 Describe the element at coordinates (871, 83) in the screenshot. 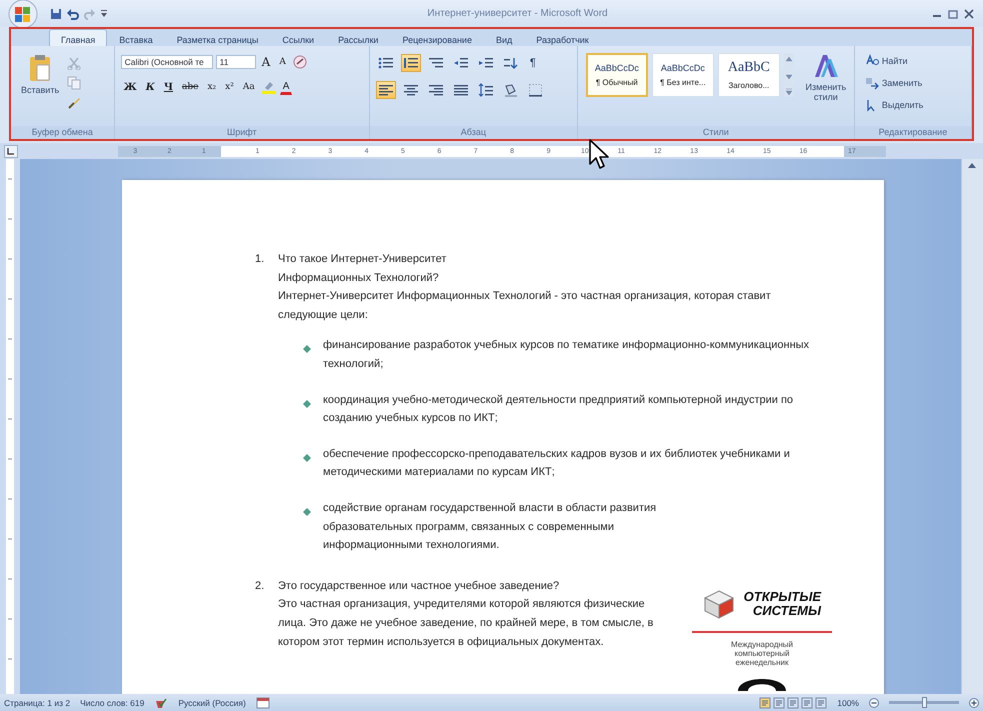

I see `replace-icon` at that location.